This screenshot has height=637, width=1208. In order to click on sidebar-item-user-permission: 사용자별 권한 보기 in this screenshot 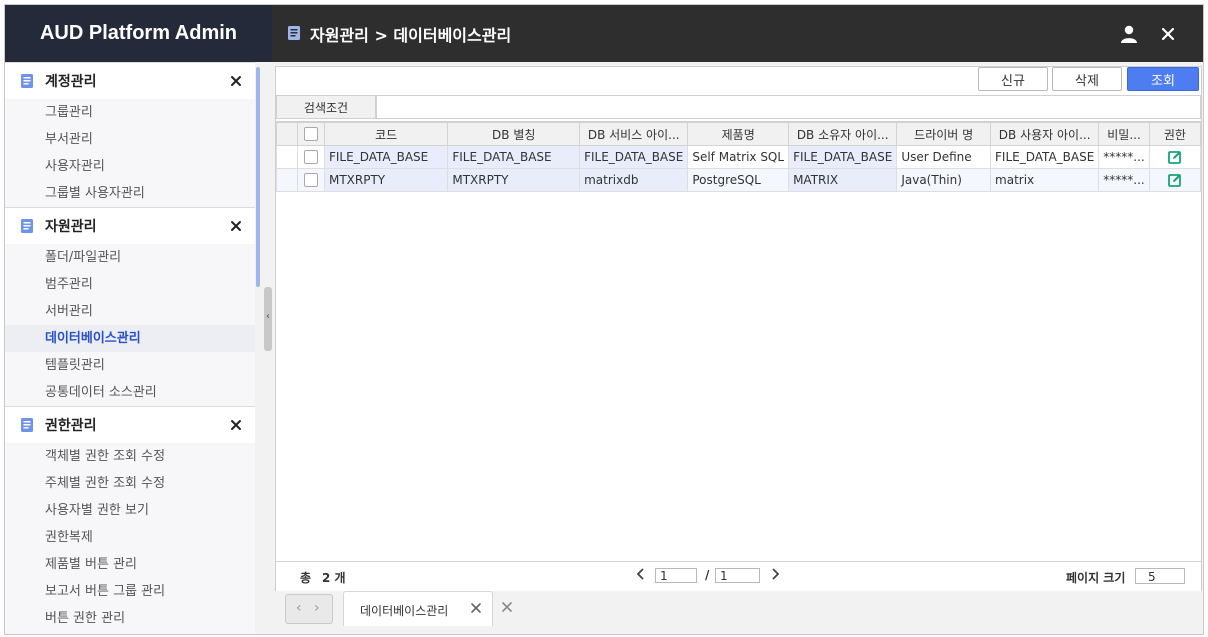, I will do `click(130, 510)`.